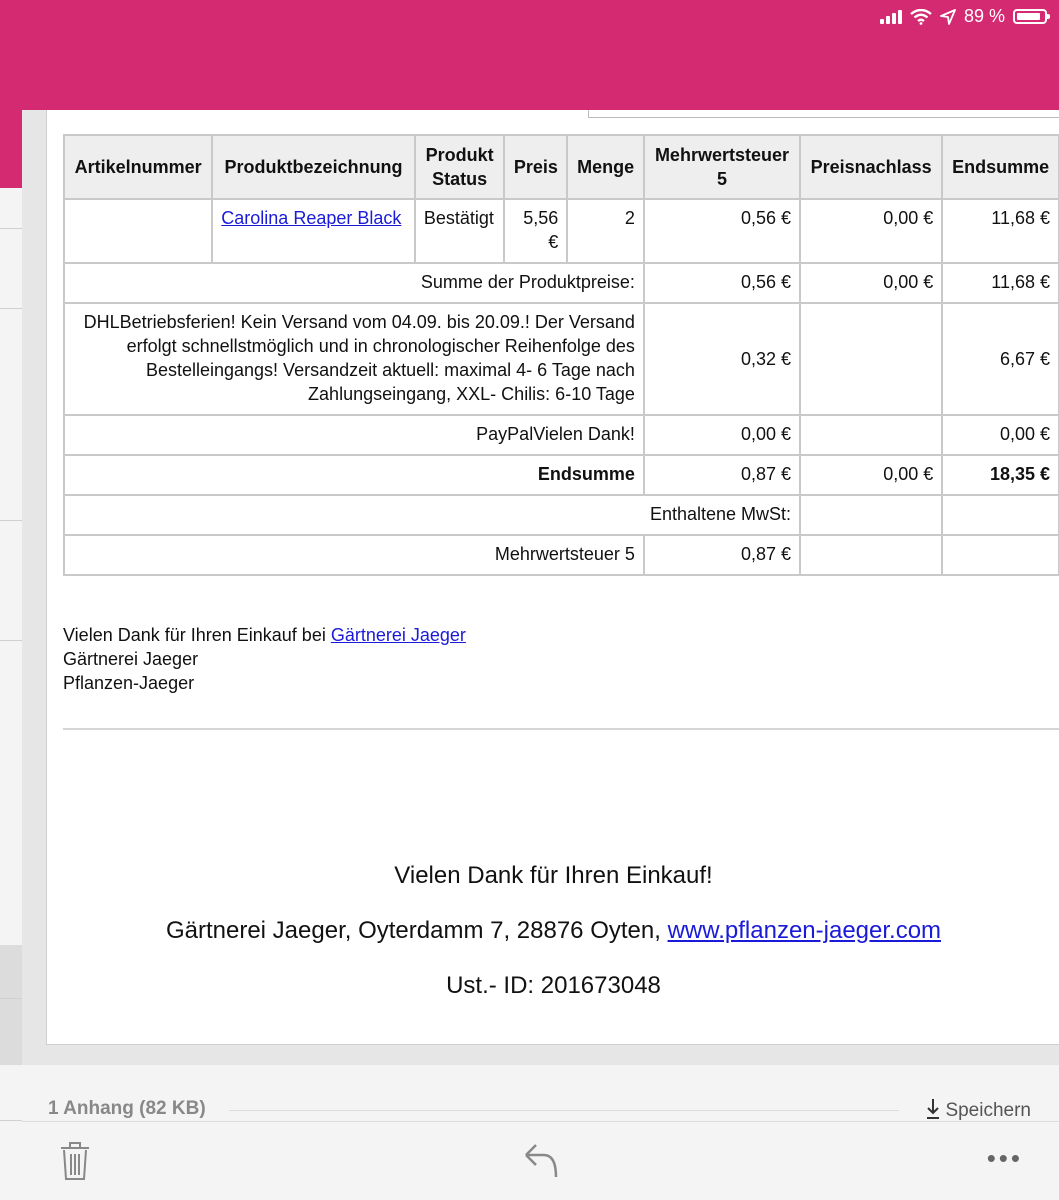  I want to click on left-pane-header, so click(11, 94).